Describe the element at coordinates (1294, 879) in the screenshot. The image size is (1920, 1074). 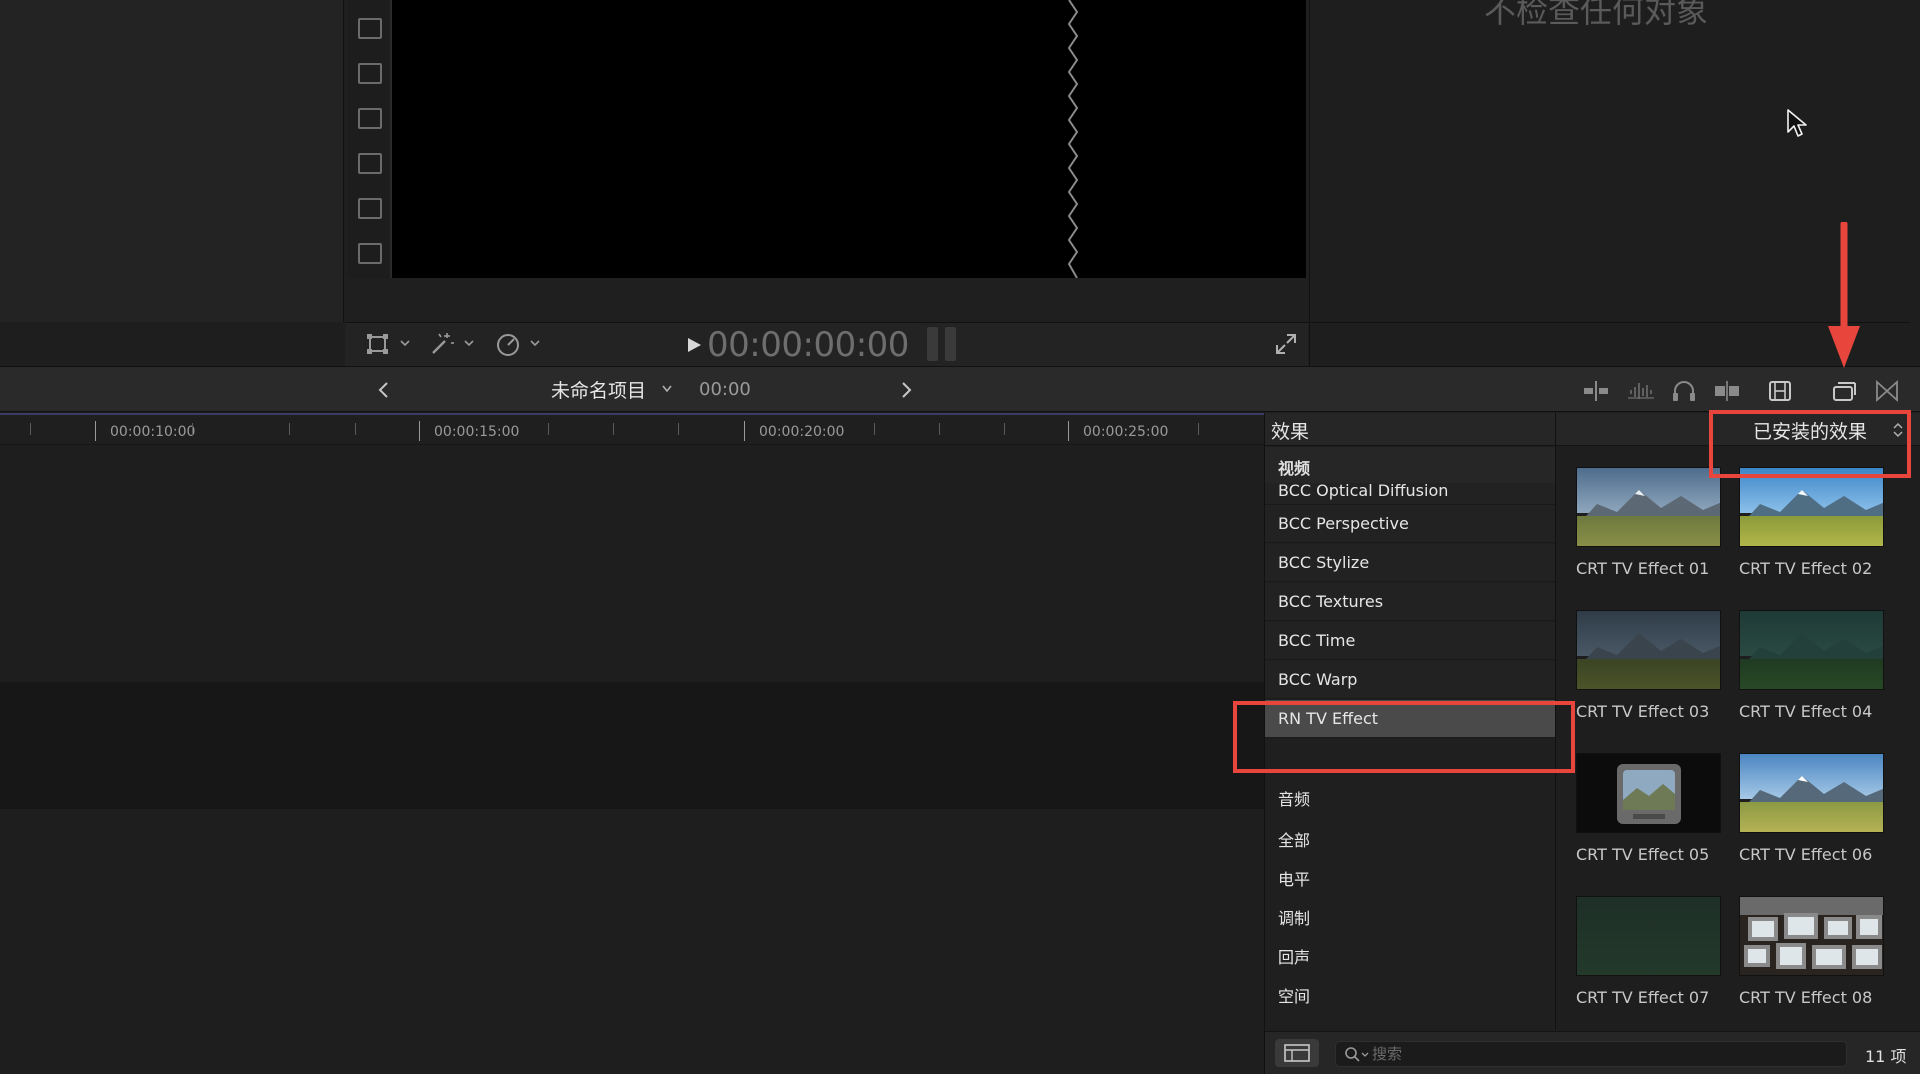
I see `category-item-label: 电平` at that location.